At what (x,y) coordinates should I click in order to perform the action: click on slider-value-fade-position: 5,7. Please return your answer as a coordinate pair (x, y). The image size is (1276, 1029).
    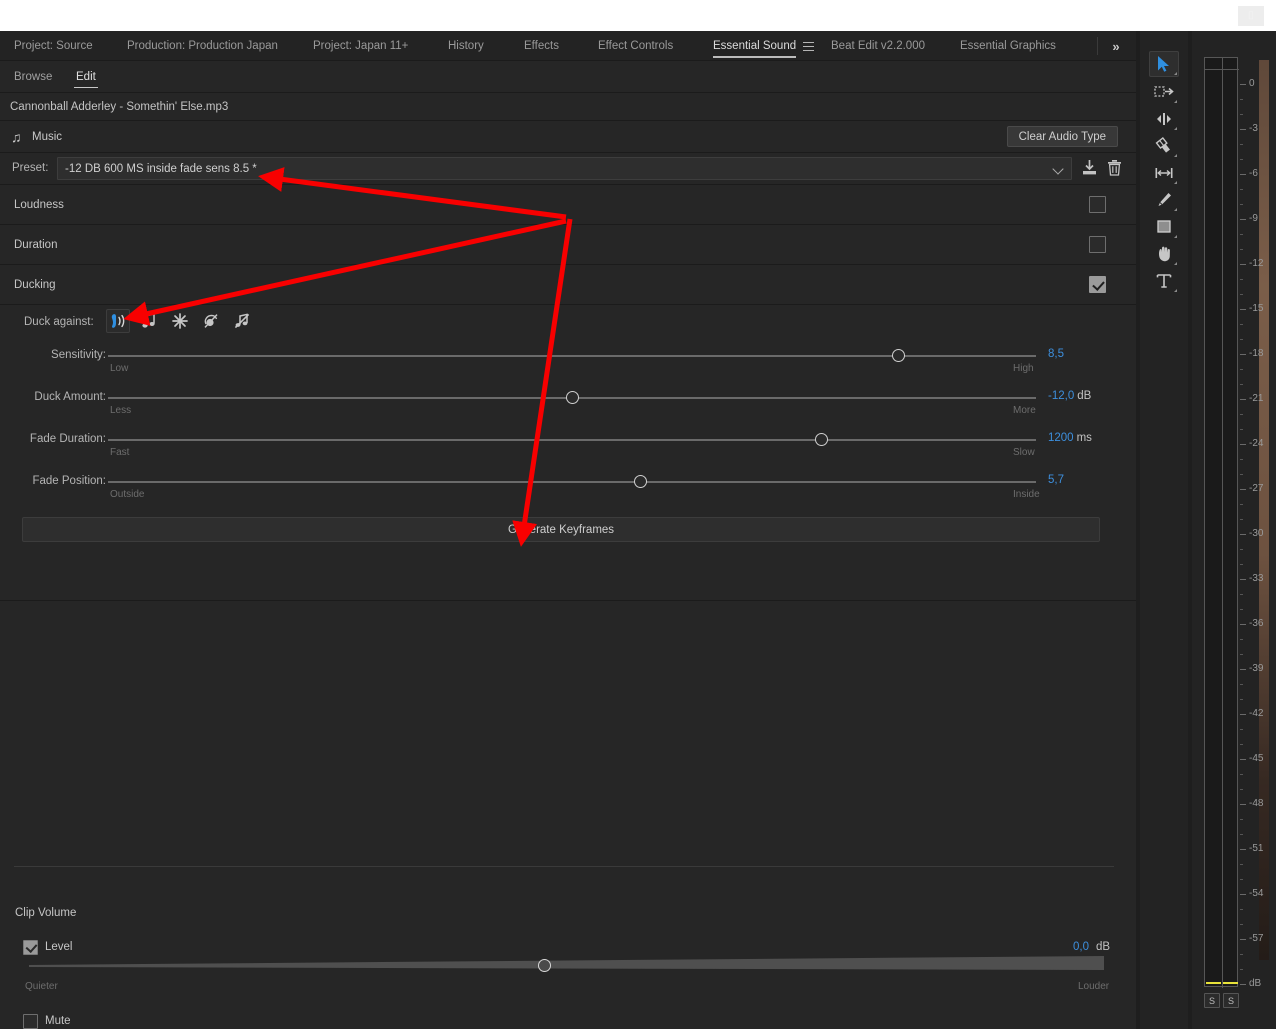
    Looking at the image, I should click on (1056, 480).